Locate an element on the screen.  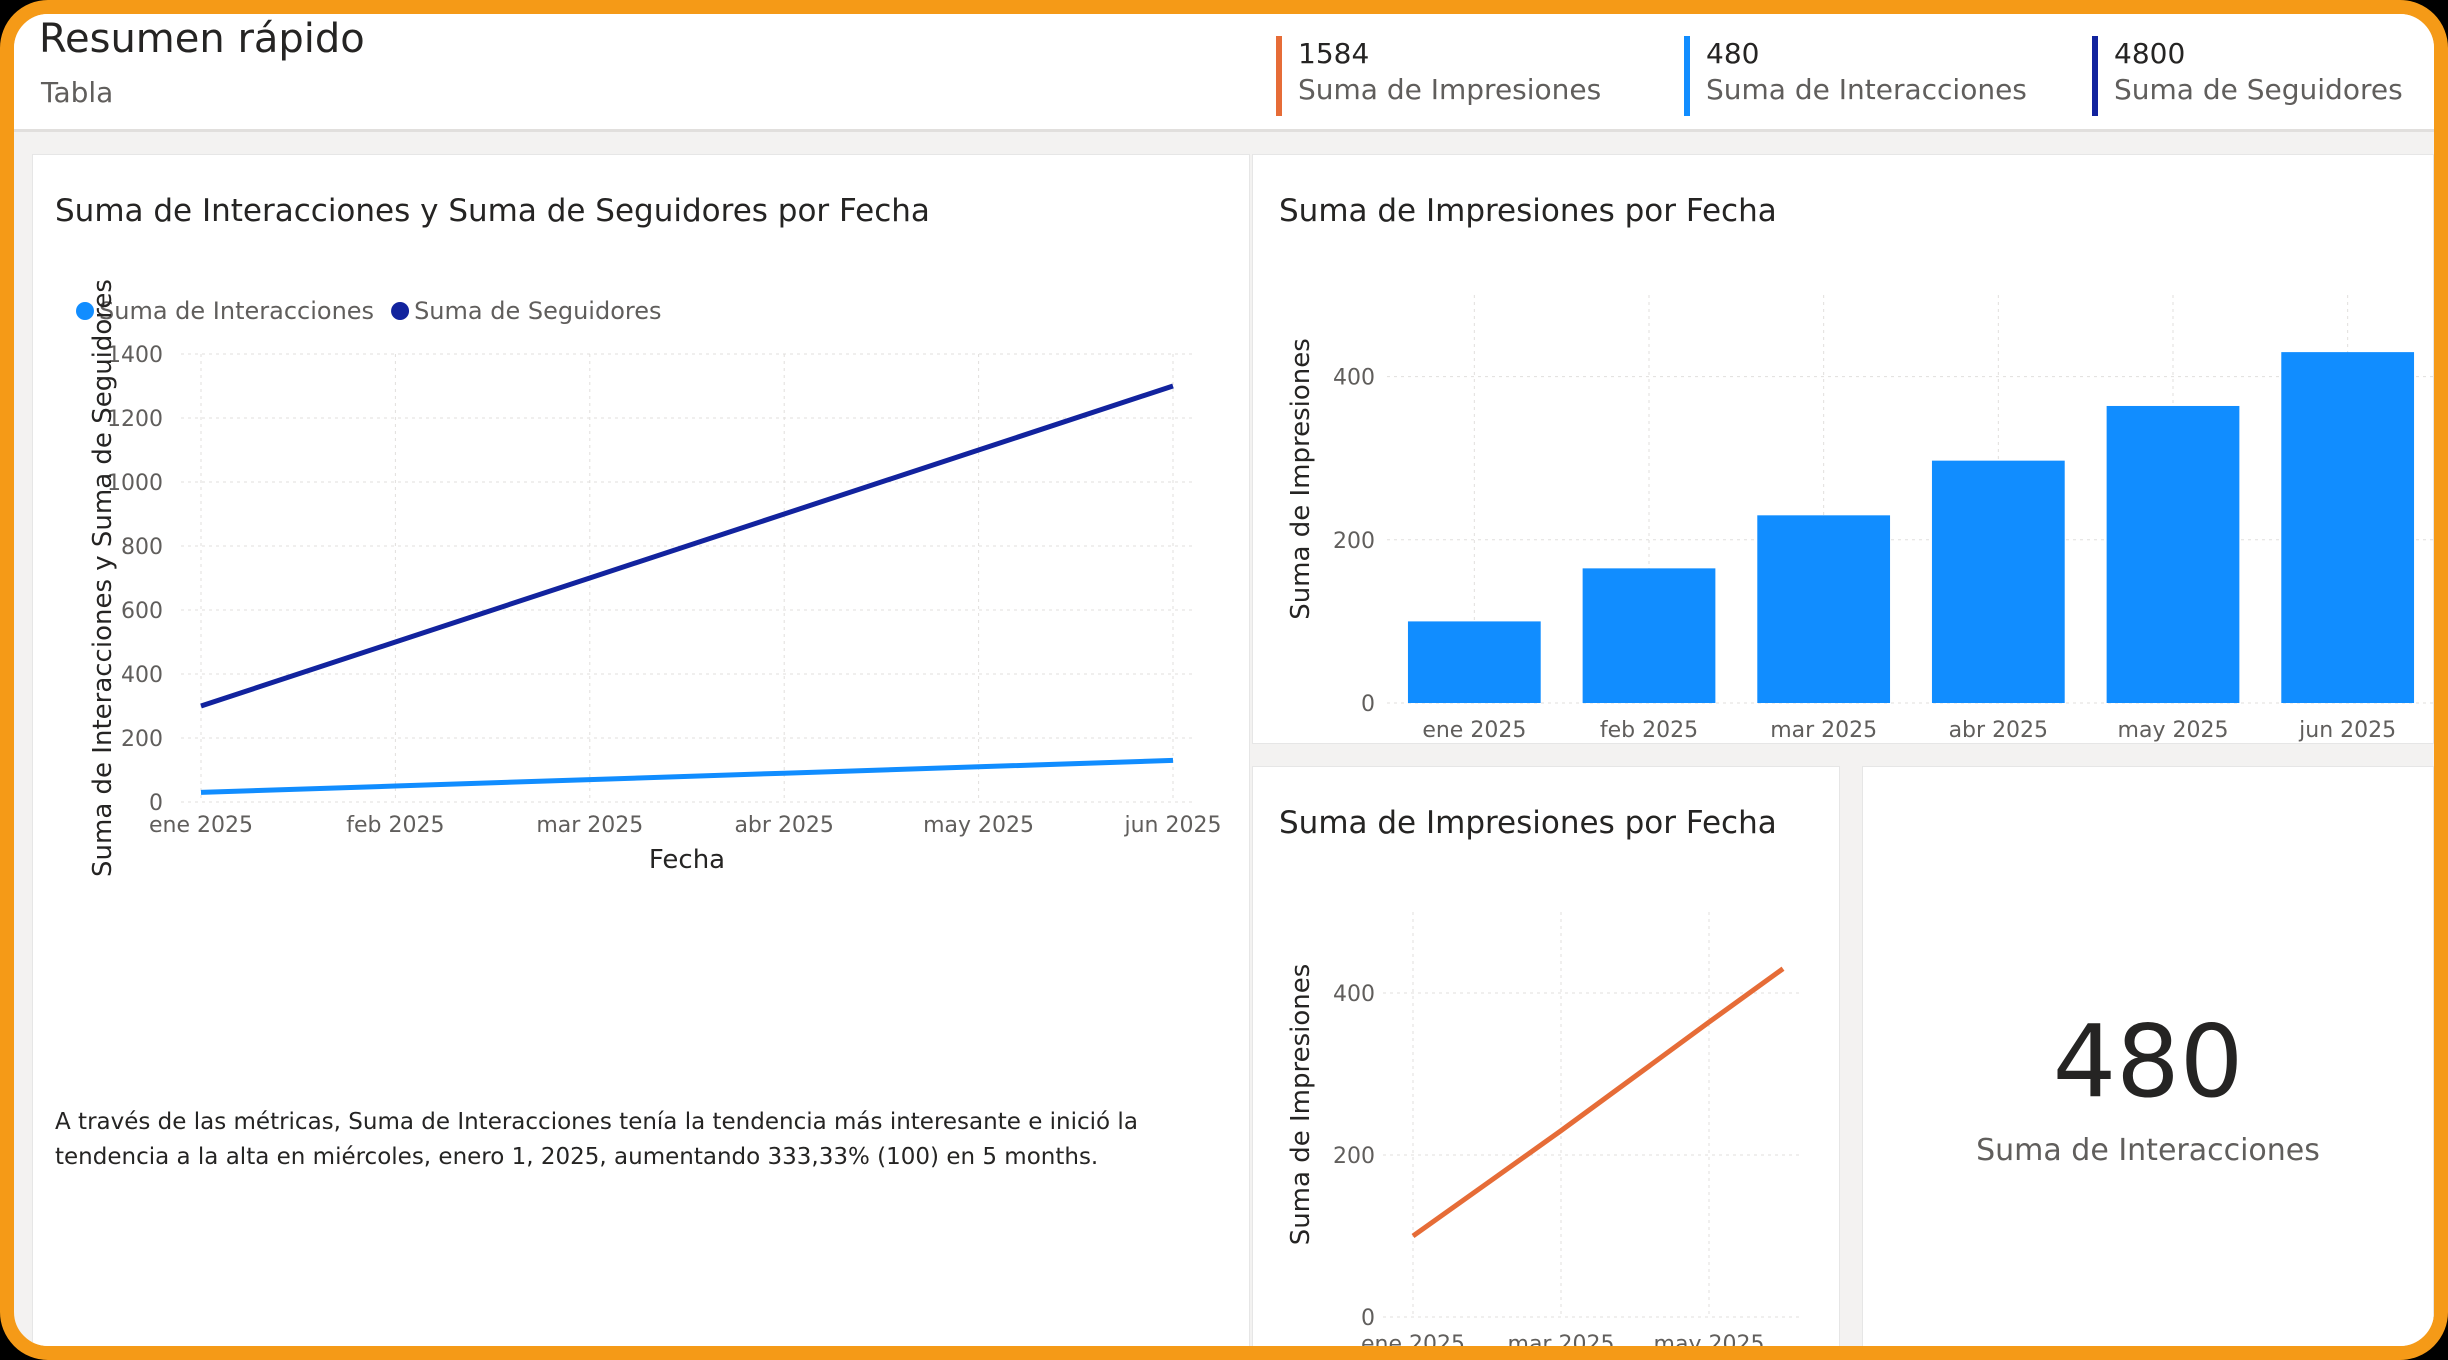
y-tick-label: 600 is located at coordinates (142, 611).